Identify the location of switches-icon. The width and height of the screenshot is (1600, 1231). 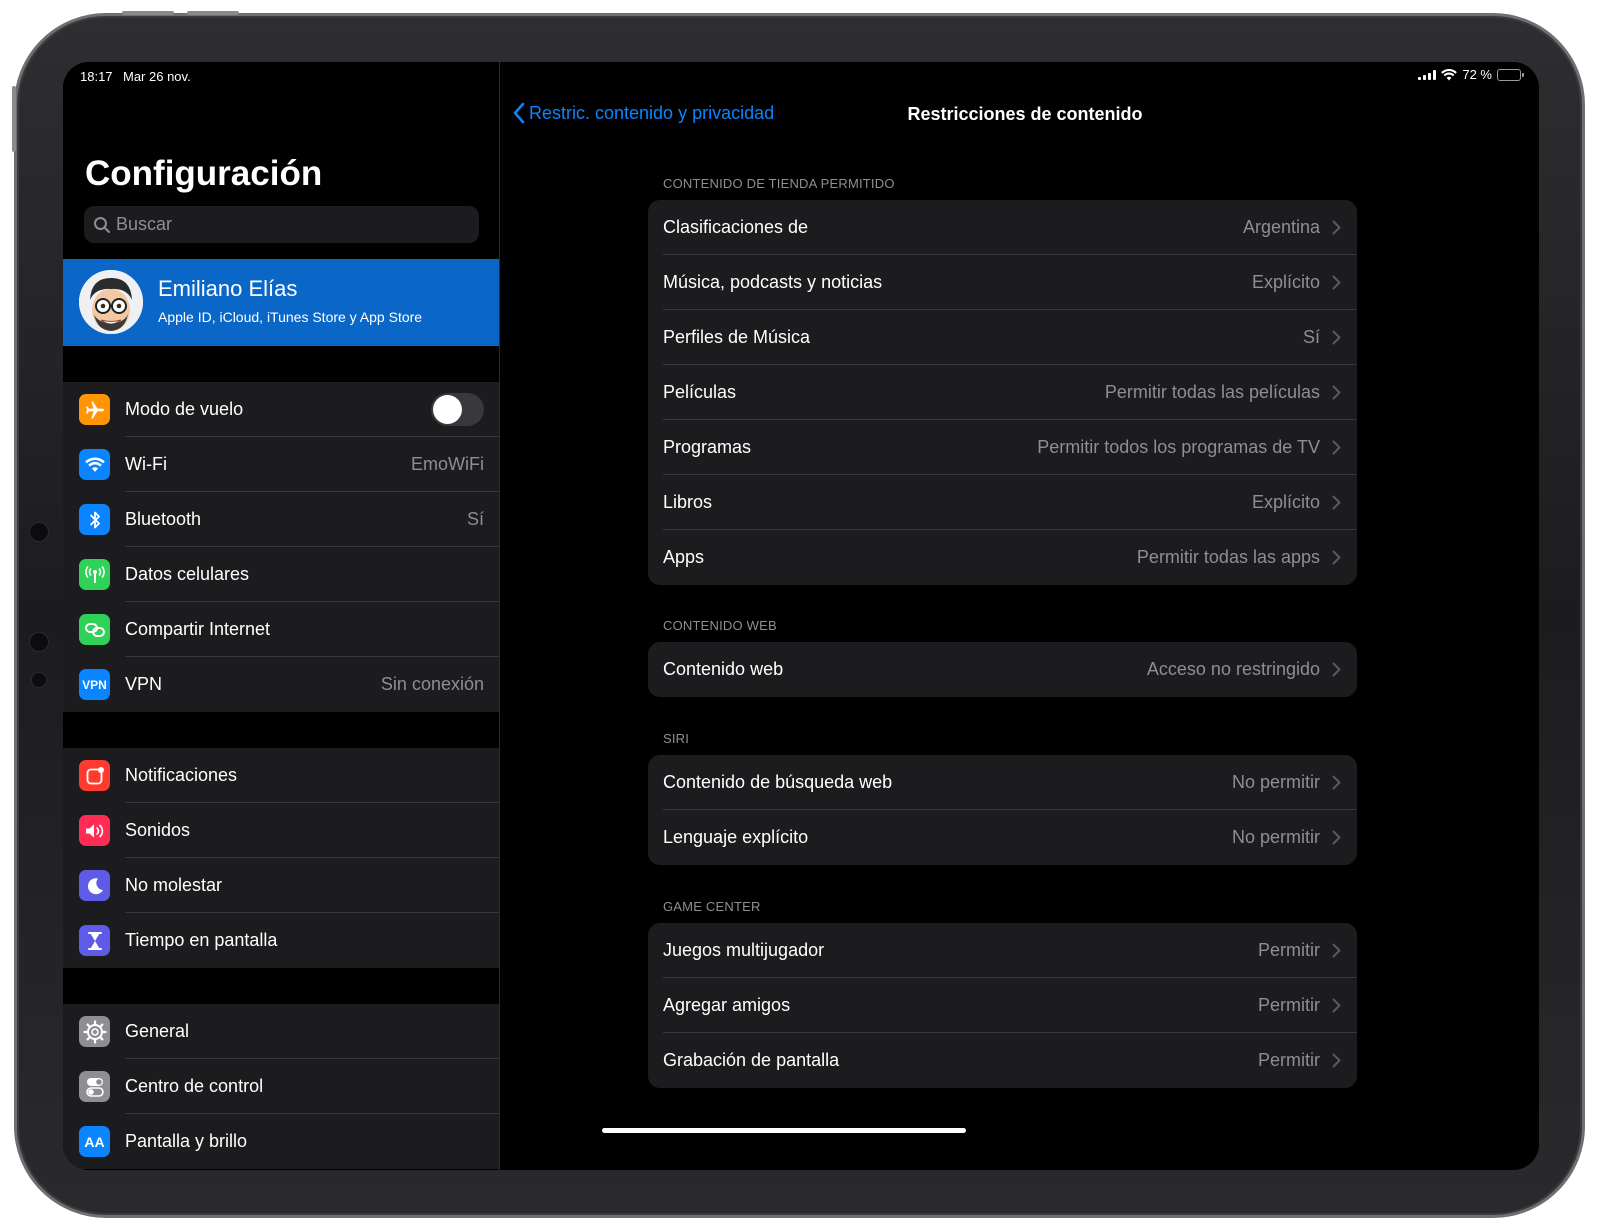
(94, 1086).